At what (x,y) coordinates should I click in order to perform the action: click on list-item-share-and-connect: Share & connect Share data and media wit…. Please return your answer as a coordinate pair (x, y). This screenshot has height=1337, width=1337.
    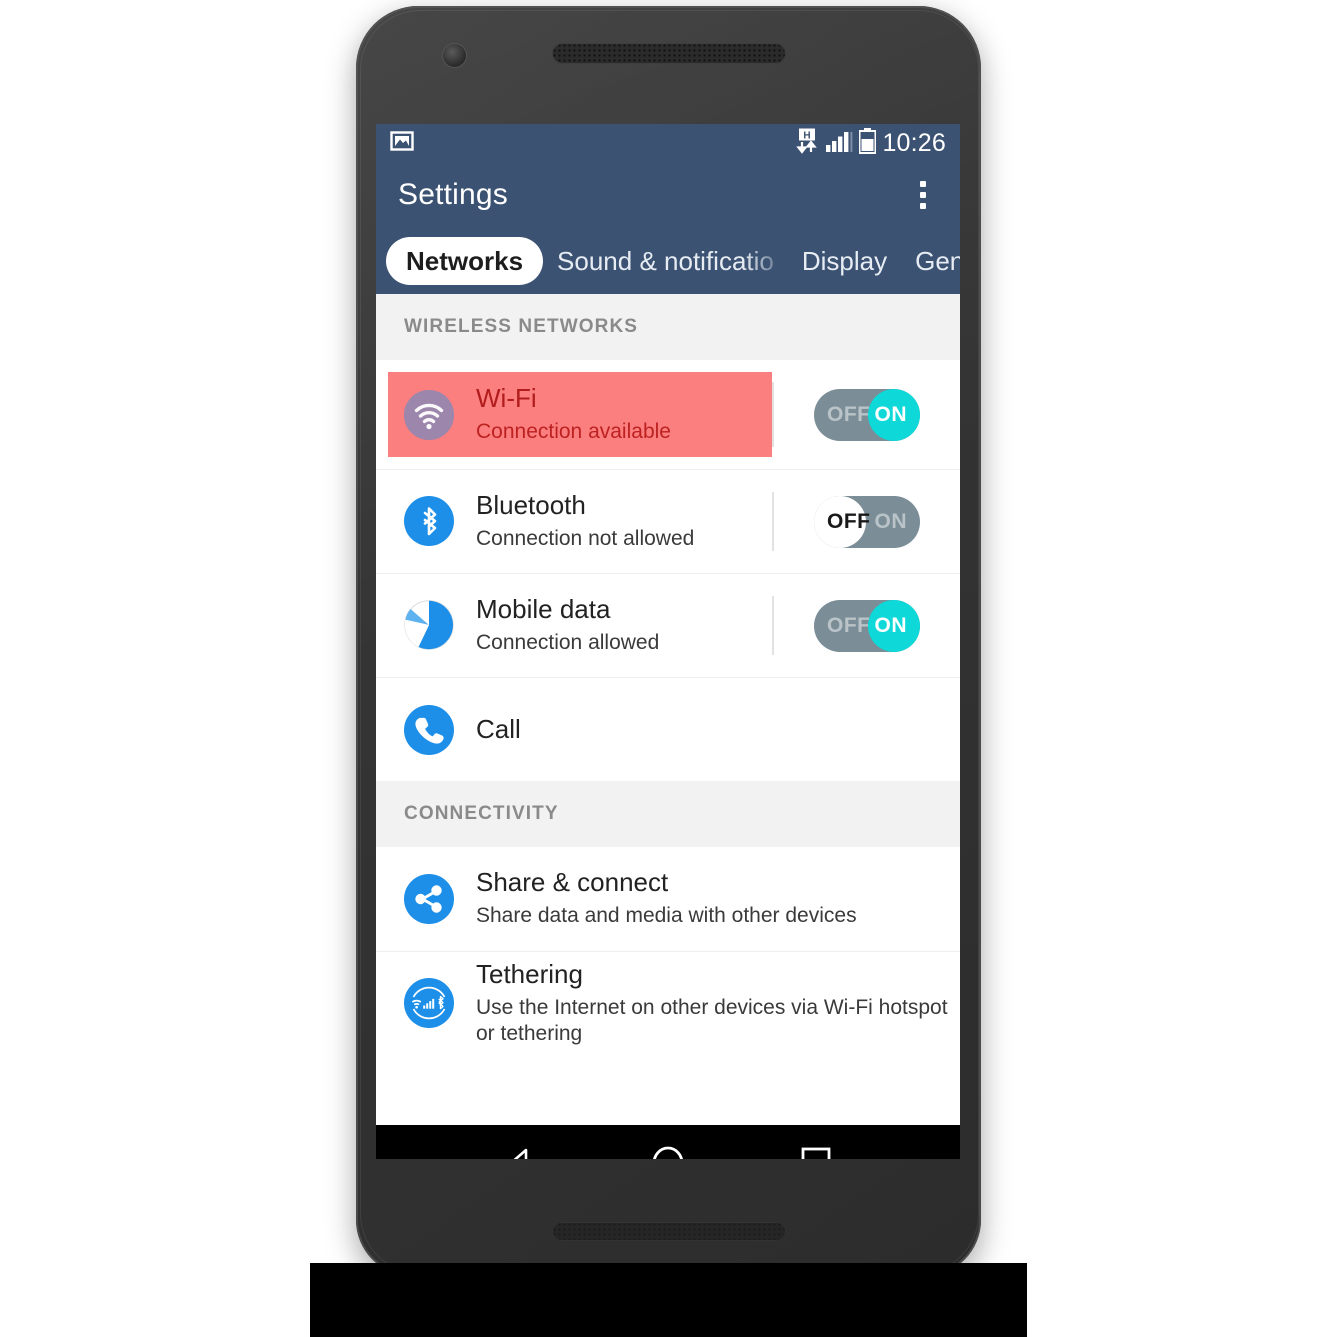
    Looking at the image, I should click on (668, 899).